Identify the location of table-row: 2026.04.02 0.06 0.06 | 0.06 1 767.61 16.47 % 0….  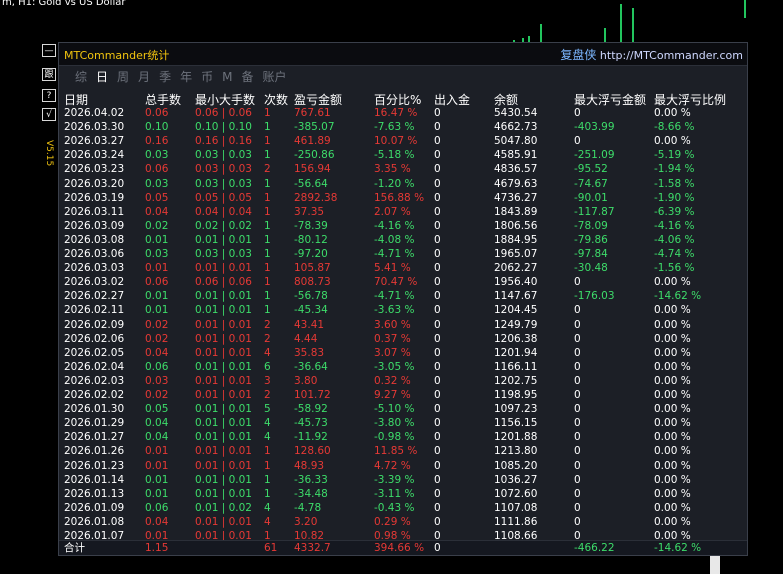
(403, 113).